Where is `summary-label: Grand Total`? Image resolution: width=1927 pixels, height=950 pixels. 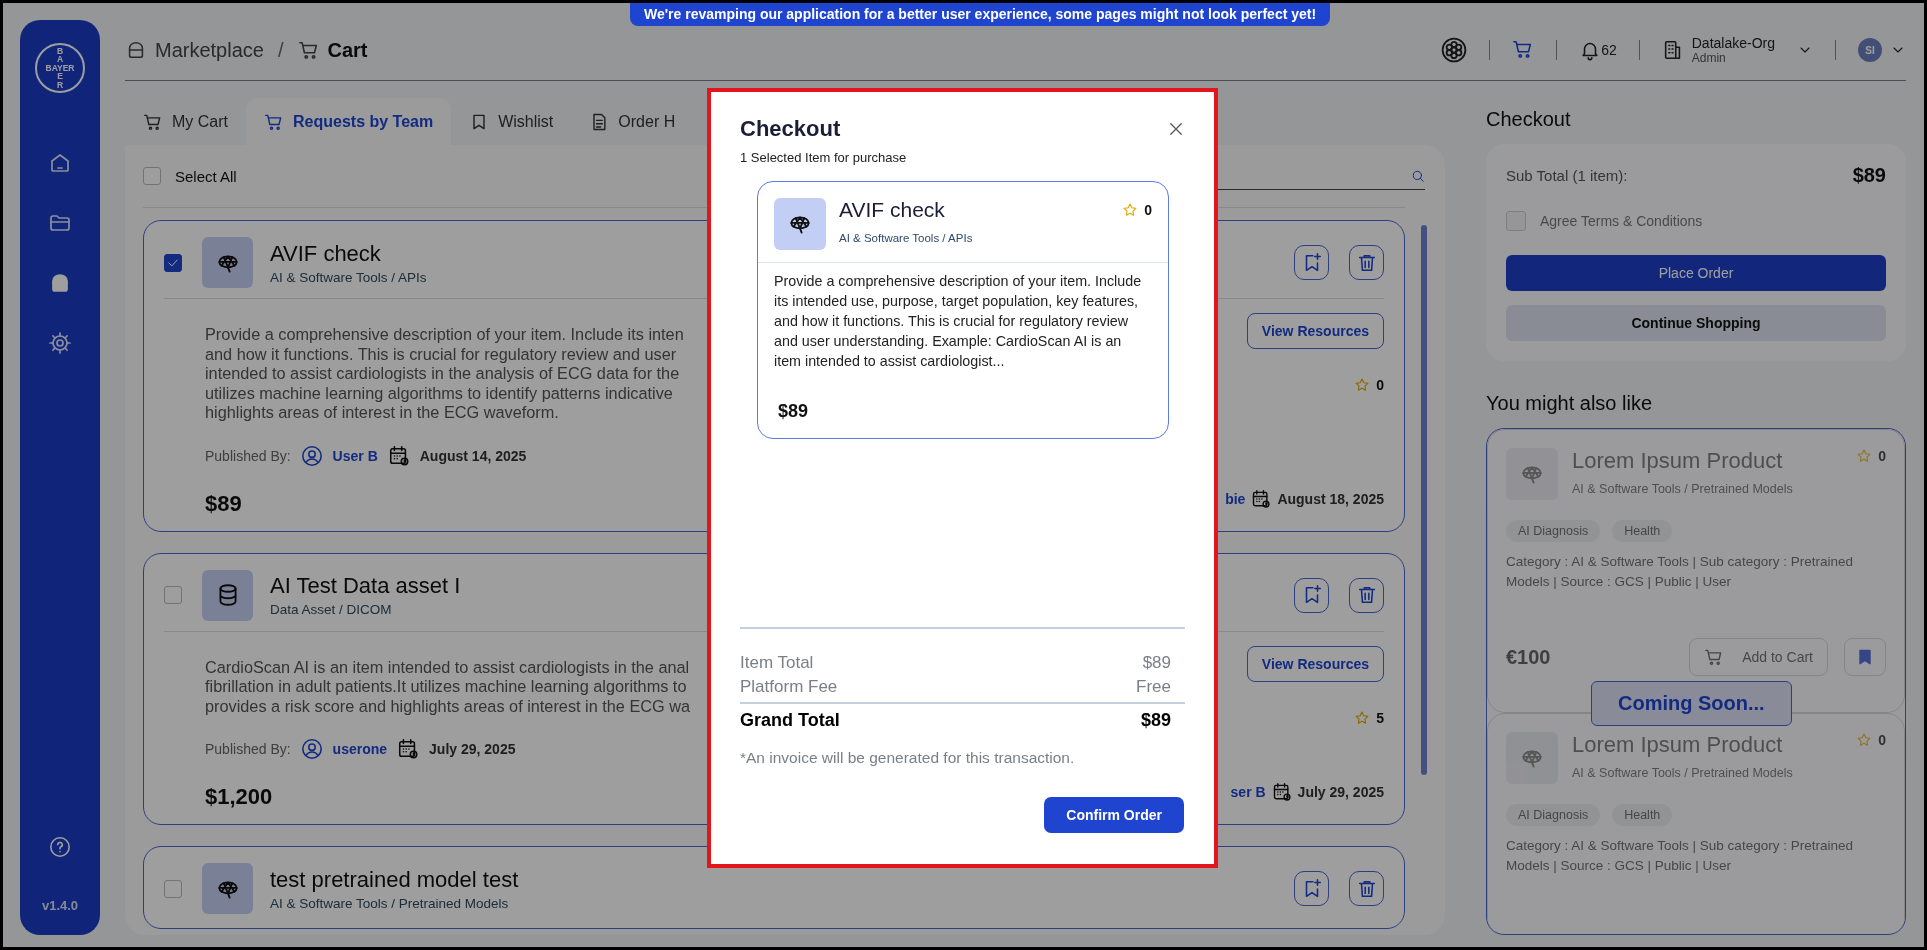
summary-label: Grand Total is located at coordinates (790, 720).